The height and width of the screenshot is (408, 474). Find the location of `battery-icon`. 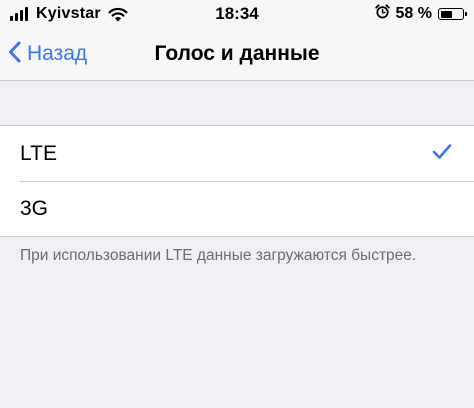

battery-icon is located at coordinates (452, 14).